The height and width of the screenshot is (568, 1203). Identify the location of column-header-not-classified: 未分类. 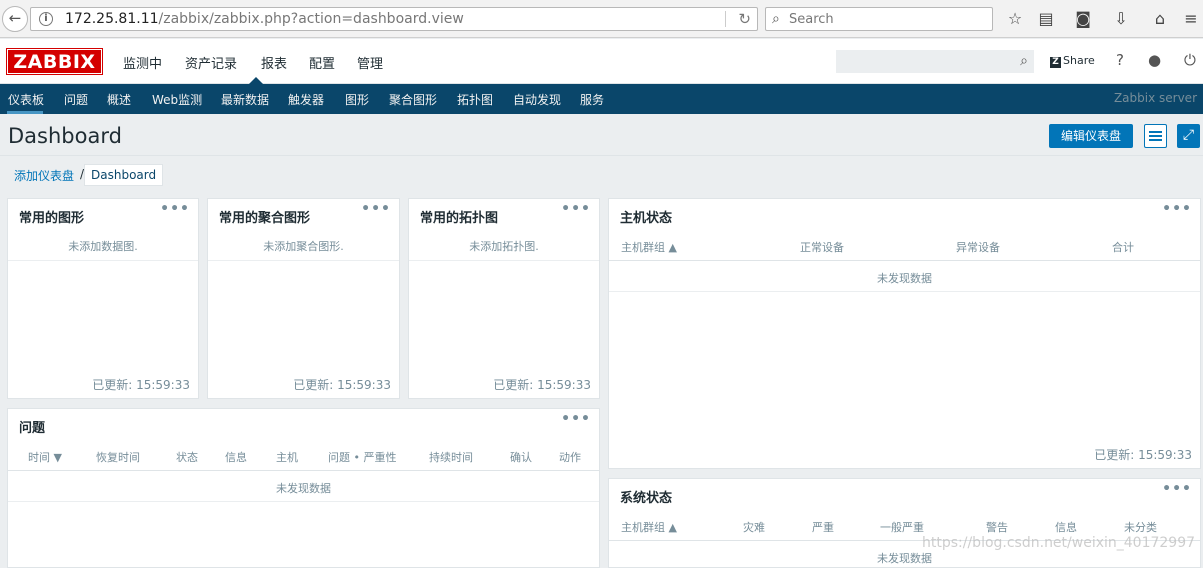
(1140, 527).